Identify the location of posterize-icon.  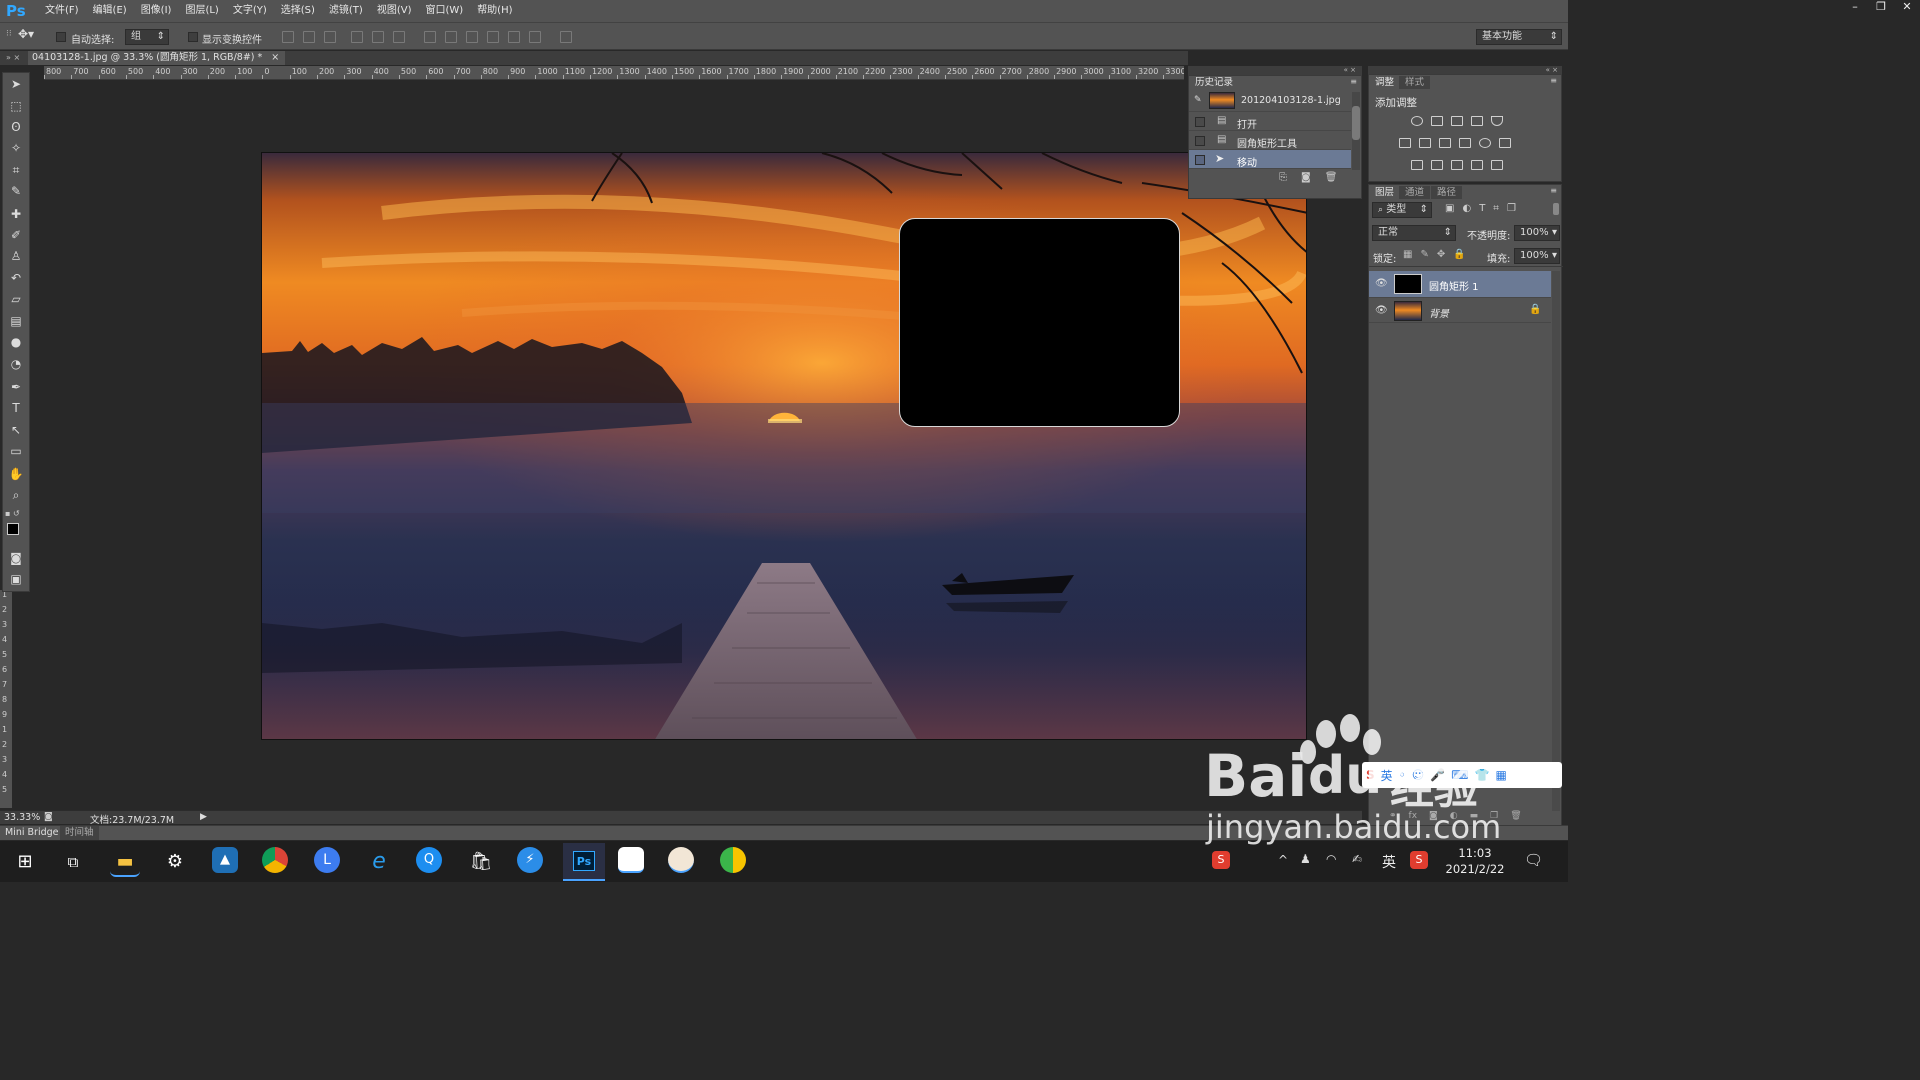
(1437, 165).